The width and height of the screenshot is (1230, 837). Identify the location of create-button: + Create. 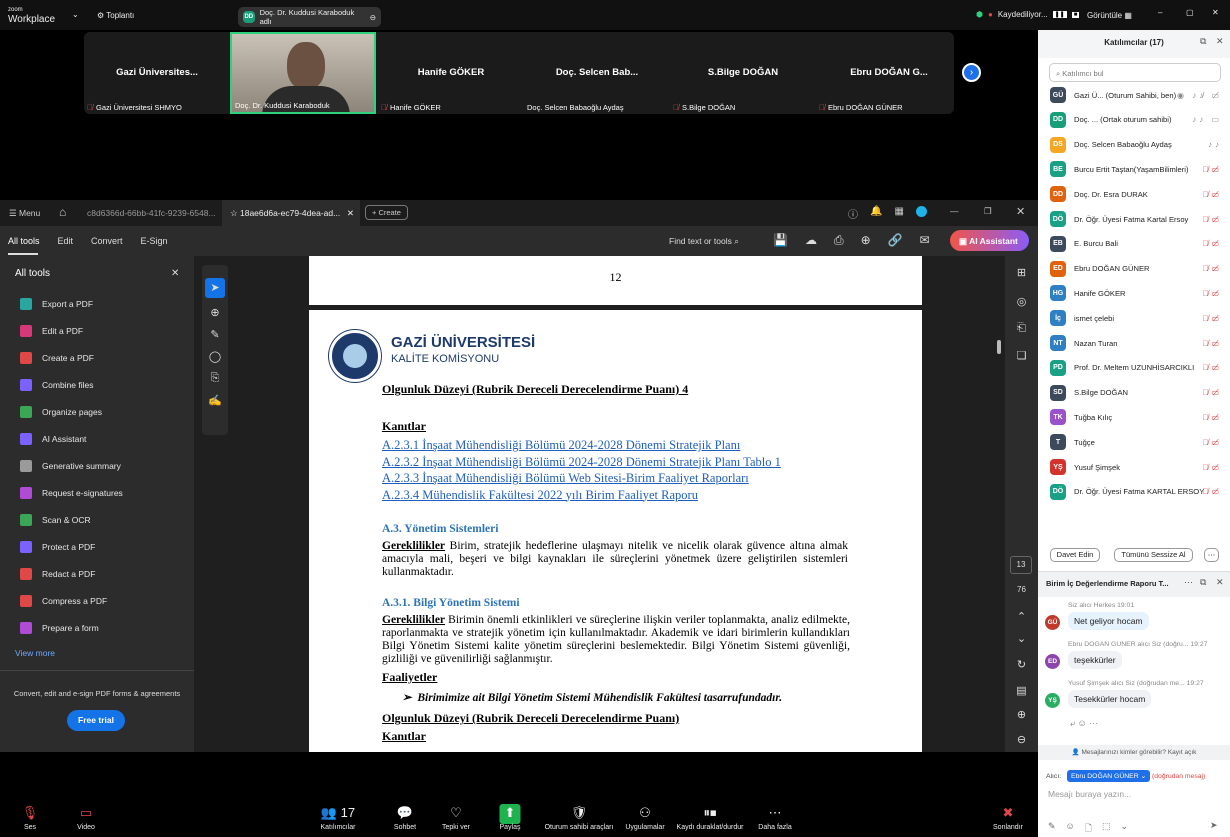
(386, 212).